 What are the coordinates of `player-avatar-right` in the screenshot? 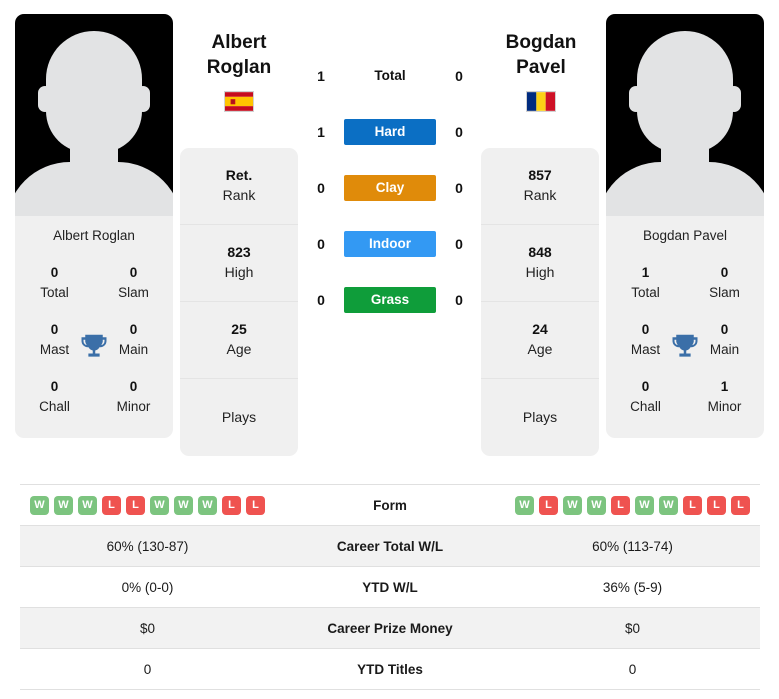 It's located at (685, 115).